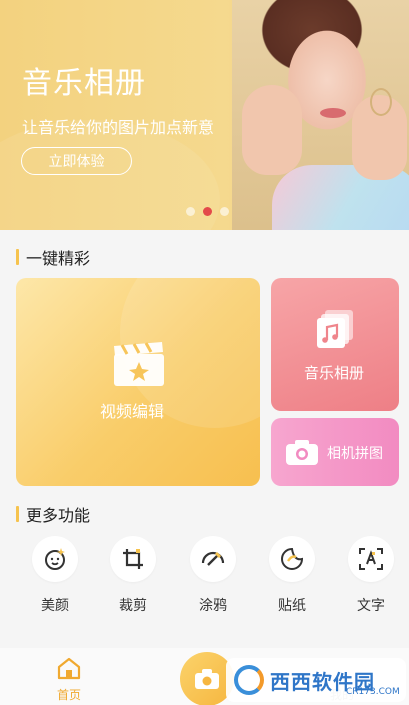 This screenshot has width=409, height=705. What do you see at coordinates (84, 83) in the screenshot?
I see `banner-title: 音乐相册` at bounding box center [84, 83].